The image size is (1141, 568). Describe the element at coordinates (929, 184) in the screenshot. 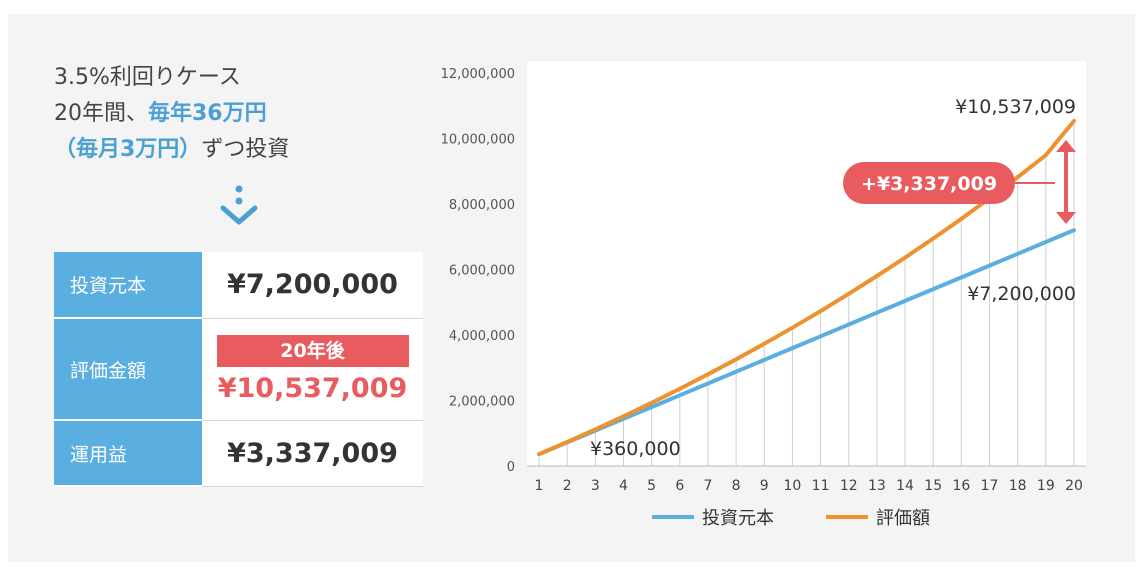

I see `difference-label: +¥3,337,009` at that location.